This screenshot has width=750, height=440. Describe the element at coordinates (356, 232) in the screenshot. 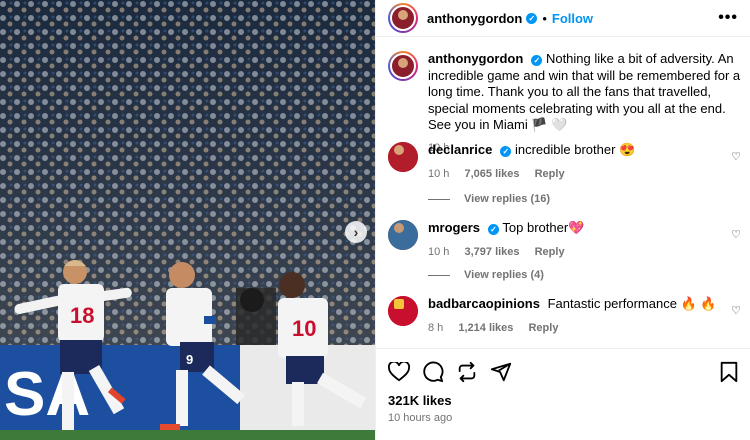

I see `next-image-button: ›` at that location.